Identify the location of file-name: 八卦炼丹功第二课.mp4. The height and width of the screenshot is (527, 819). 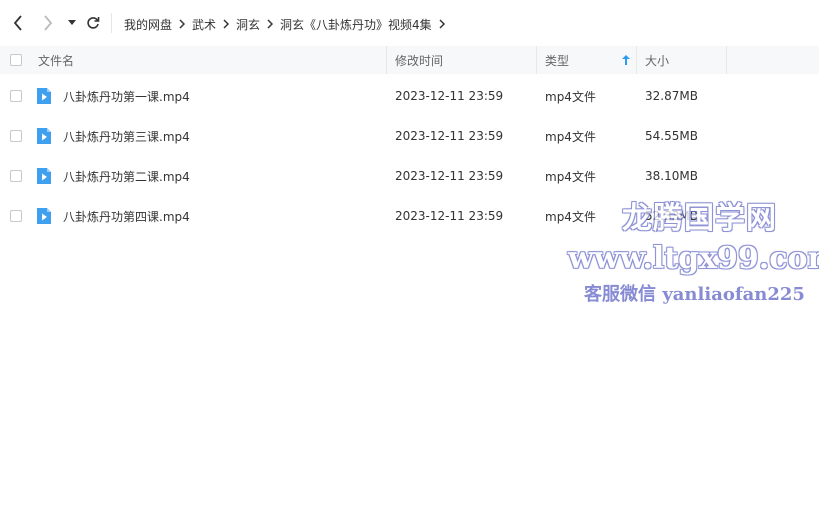
(126, 176).